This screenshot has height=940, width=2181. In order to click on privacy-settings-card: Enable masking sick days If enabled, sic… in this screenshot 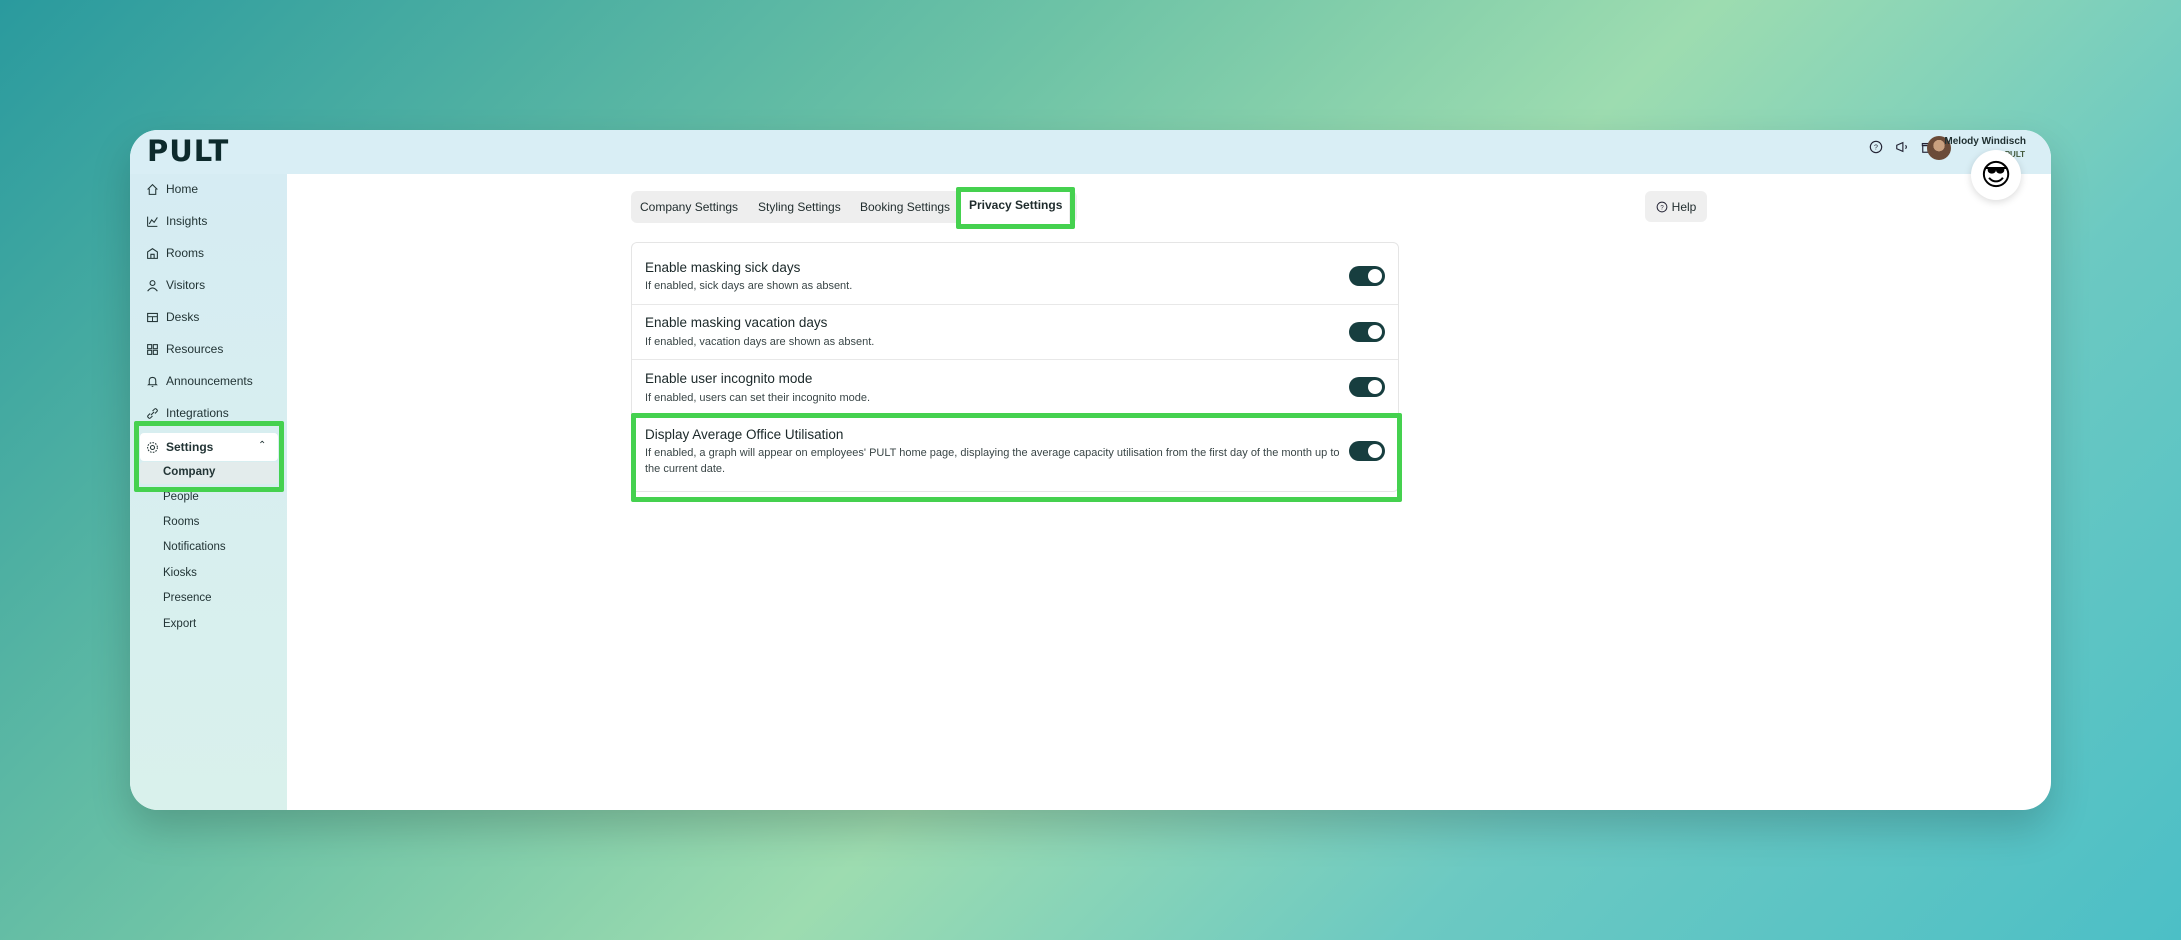, I will do `click(1015, 367)`.